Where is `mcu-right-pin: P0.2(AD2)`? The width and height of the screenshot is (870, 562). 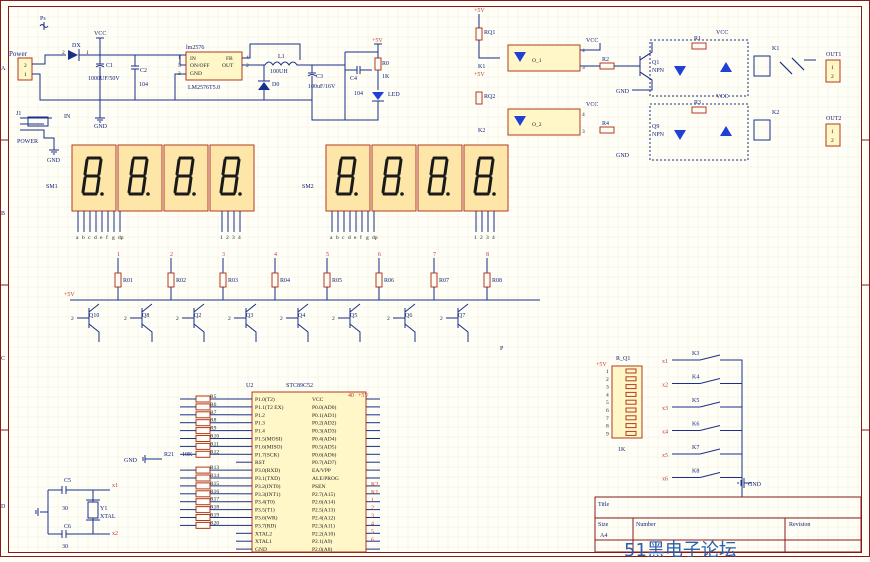 mcu-right-pin: P0.2(AD2) is located at coordinates (324, 423).